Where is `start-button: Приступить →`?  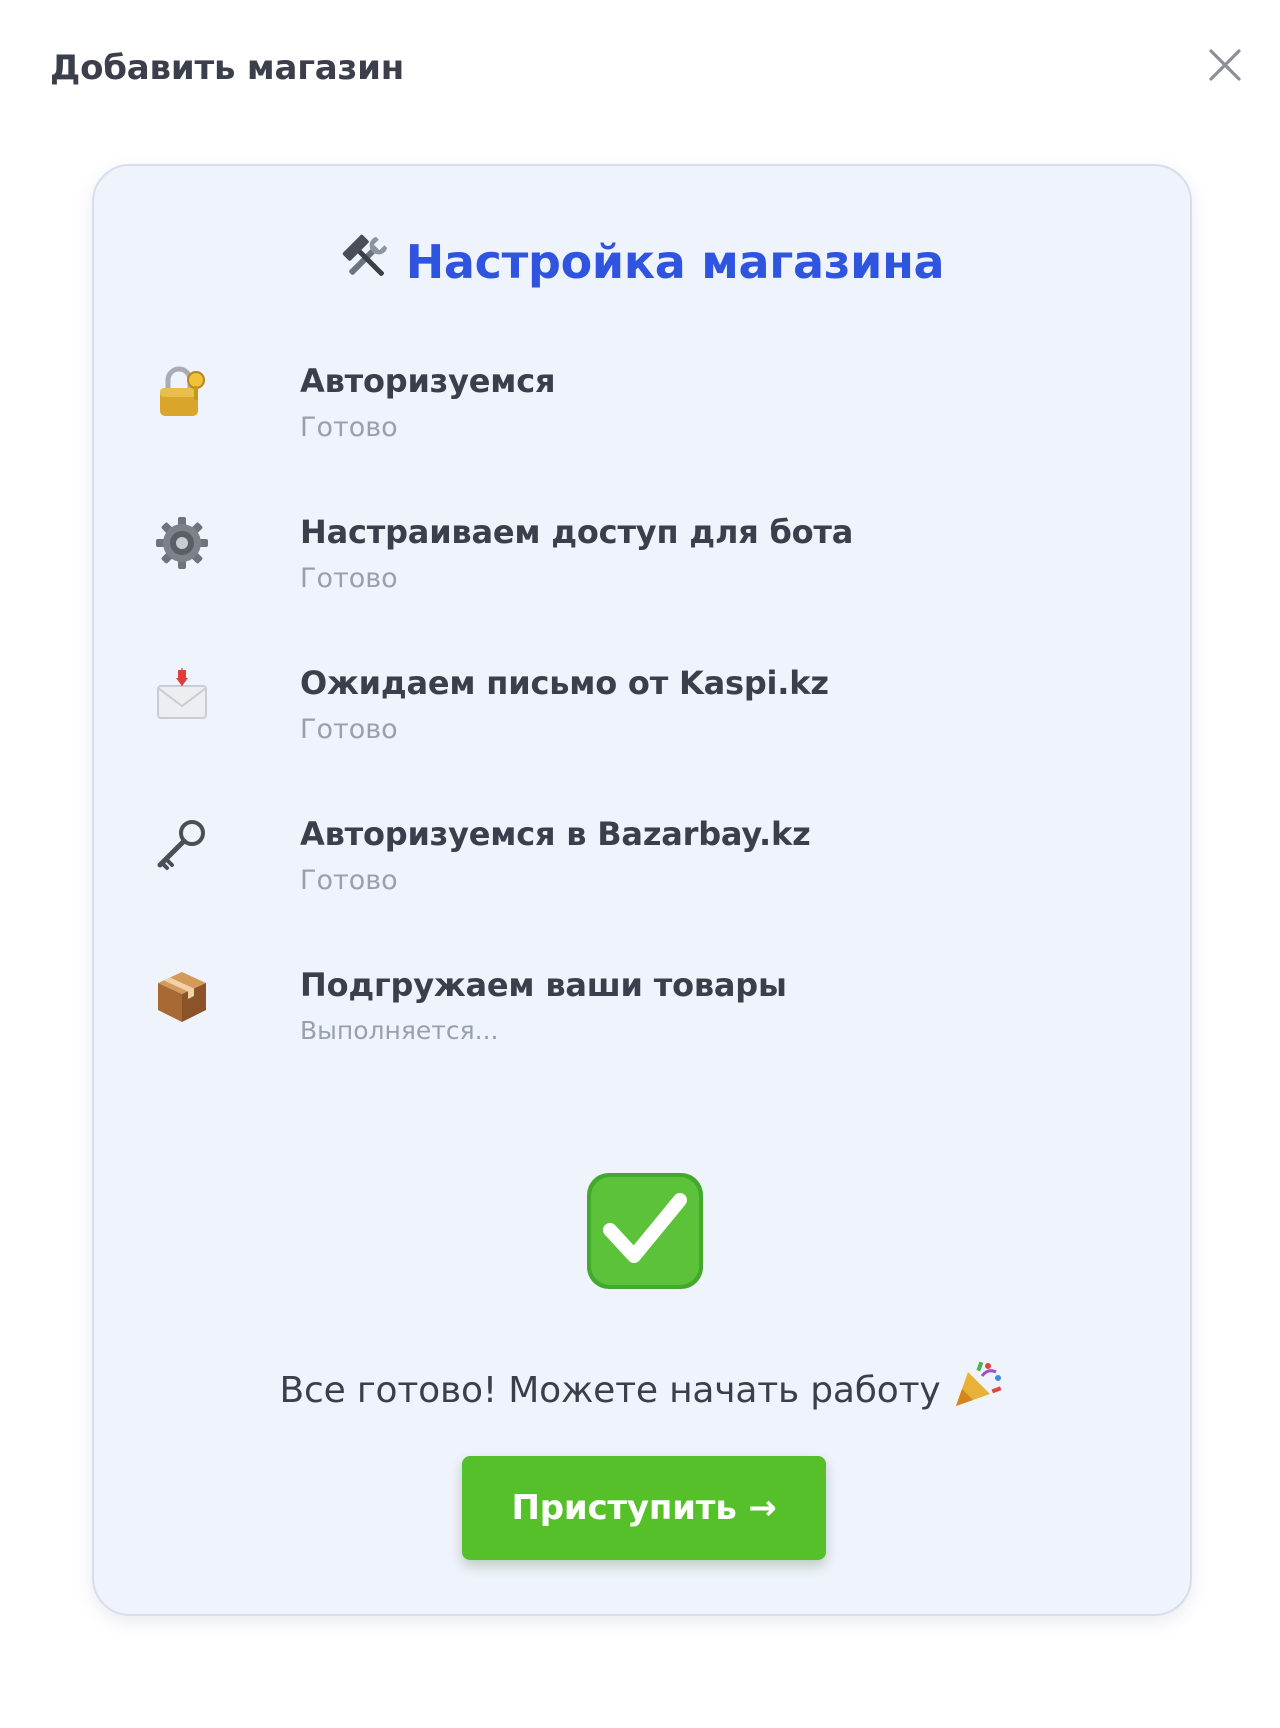 start-button: Приступить → is located at coordinates (644, 1508).